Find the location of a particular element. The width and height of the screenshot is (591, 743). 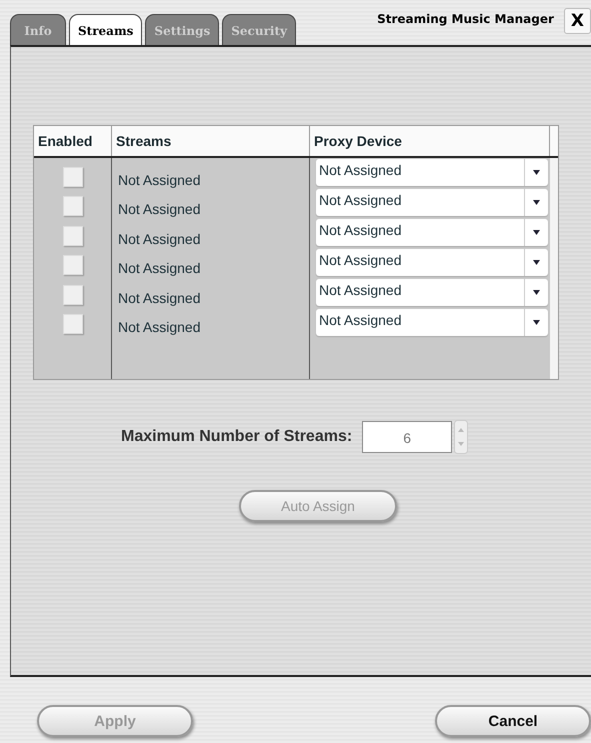

column-header: Proxy Device is located at coordinates (430, 141).